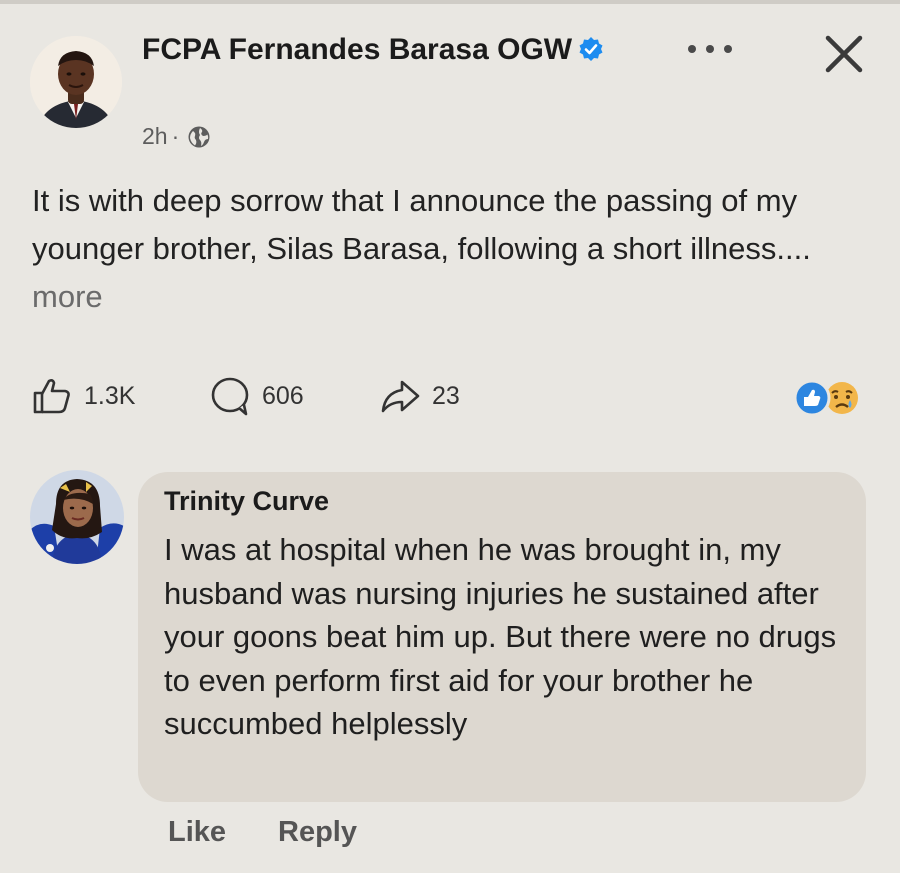 This screenshot has height=873, width=900. What do you see at coordinates (283, 395) in the screenshot?
I see `comment-count: 606` at bounding box center [283, 395].